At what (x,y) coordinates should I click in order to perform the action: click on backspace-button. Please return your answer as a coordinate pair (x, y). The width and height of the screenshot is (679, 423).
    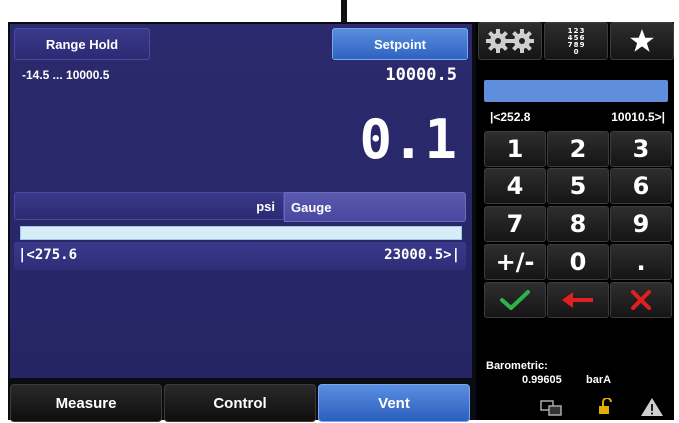
    Looking at the image, I should click on (578, 300).